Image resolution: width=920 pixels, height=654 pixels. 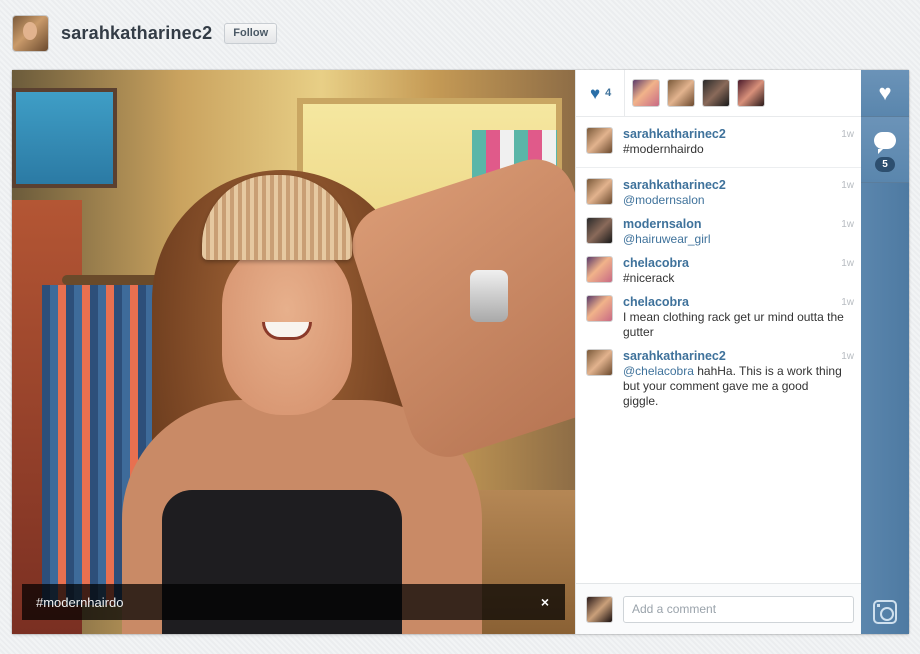 What do you see at coordinates (136, 33) in the screenshot?
I see `profile-username: sarahkatharinec2` at bounding box center [136, 33].